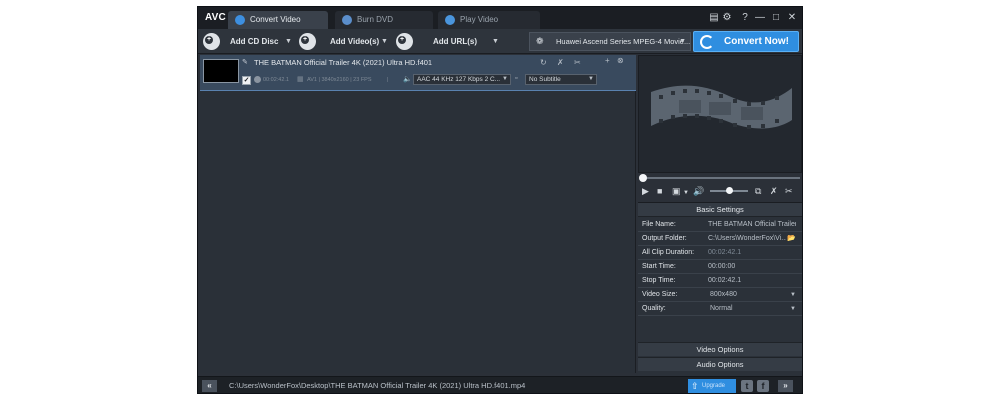 The height and width of the screenshot is (400, 1000). What do you see at coordinates (707, 42) in the screenshot?
I see `refresh-icon` at bounding box center [707, 42].